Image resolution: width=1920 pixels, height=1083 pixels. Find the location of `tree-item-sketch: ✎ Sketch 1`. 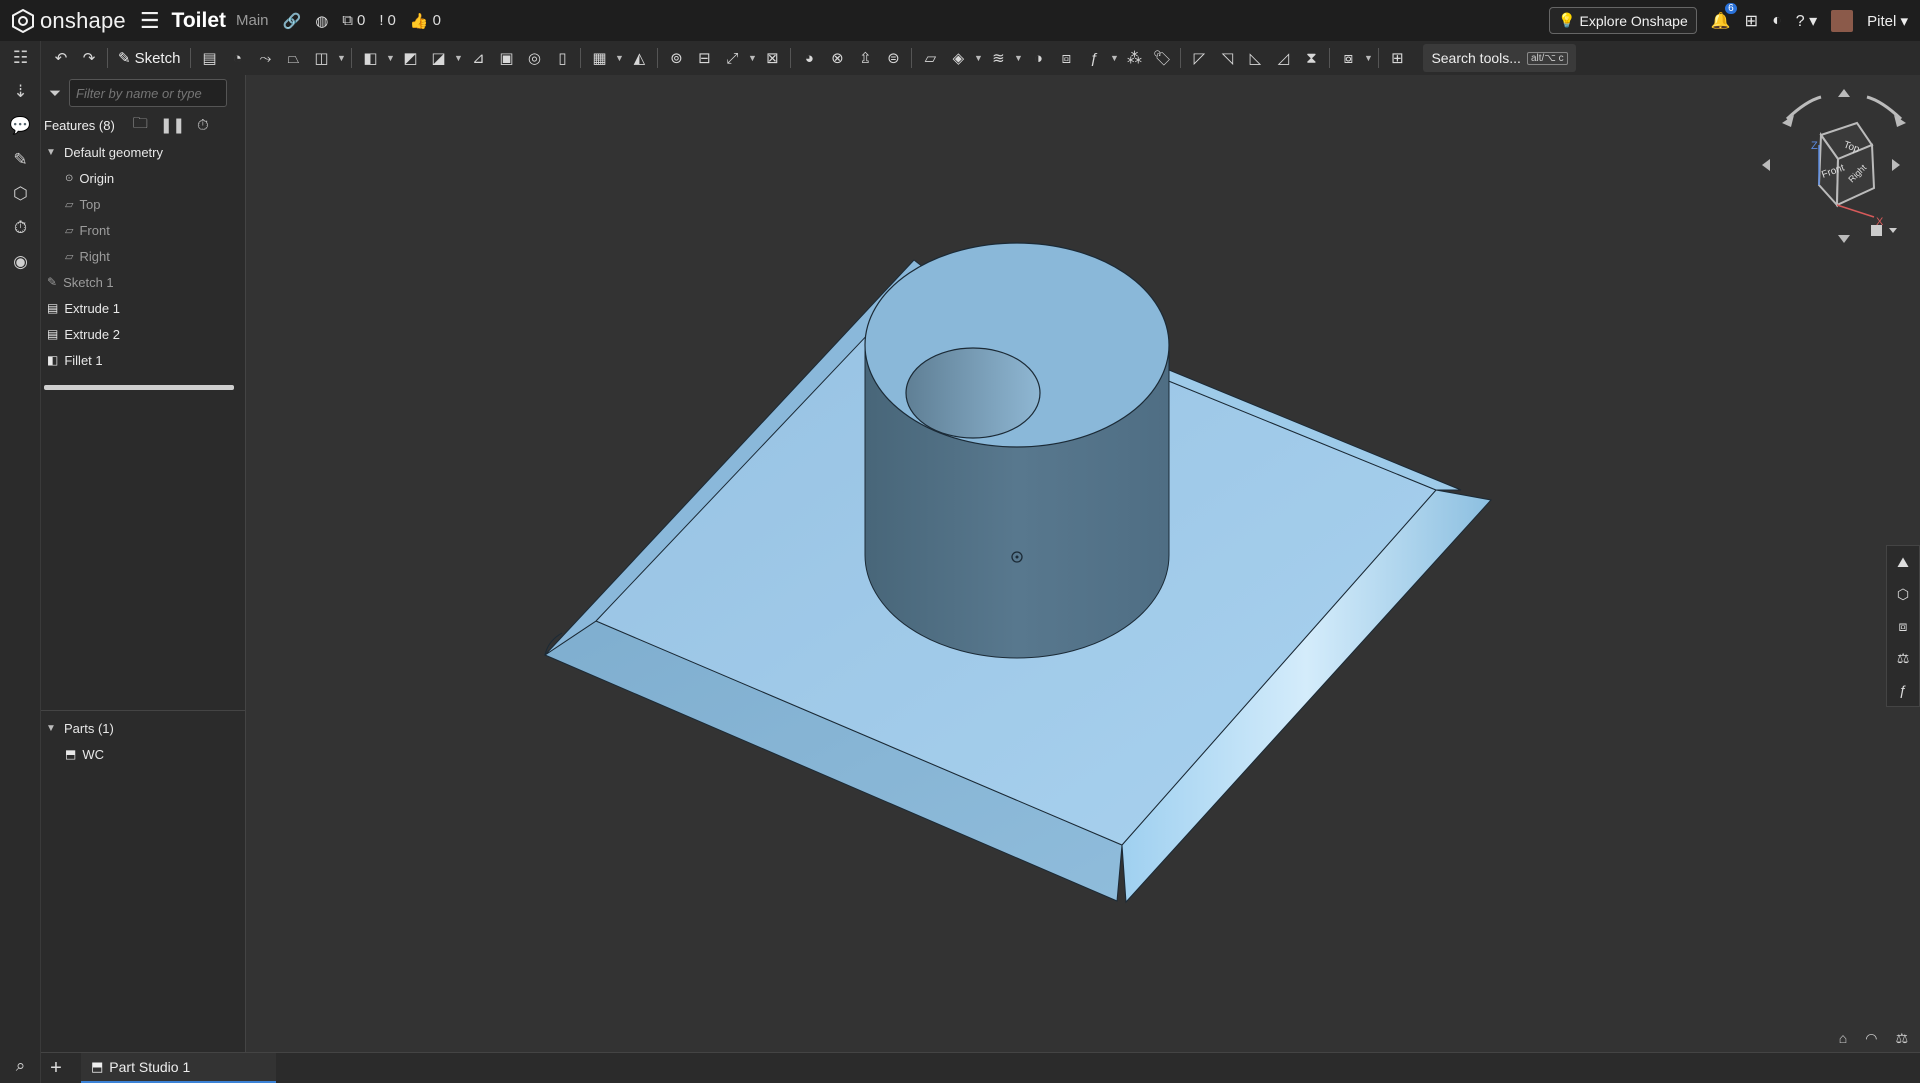

tree-item-sketch: ✎ Sketch 1 is located at coordinates (143, 282).